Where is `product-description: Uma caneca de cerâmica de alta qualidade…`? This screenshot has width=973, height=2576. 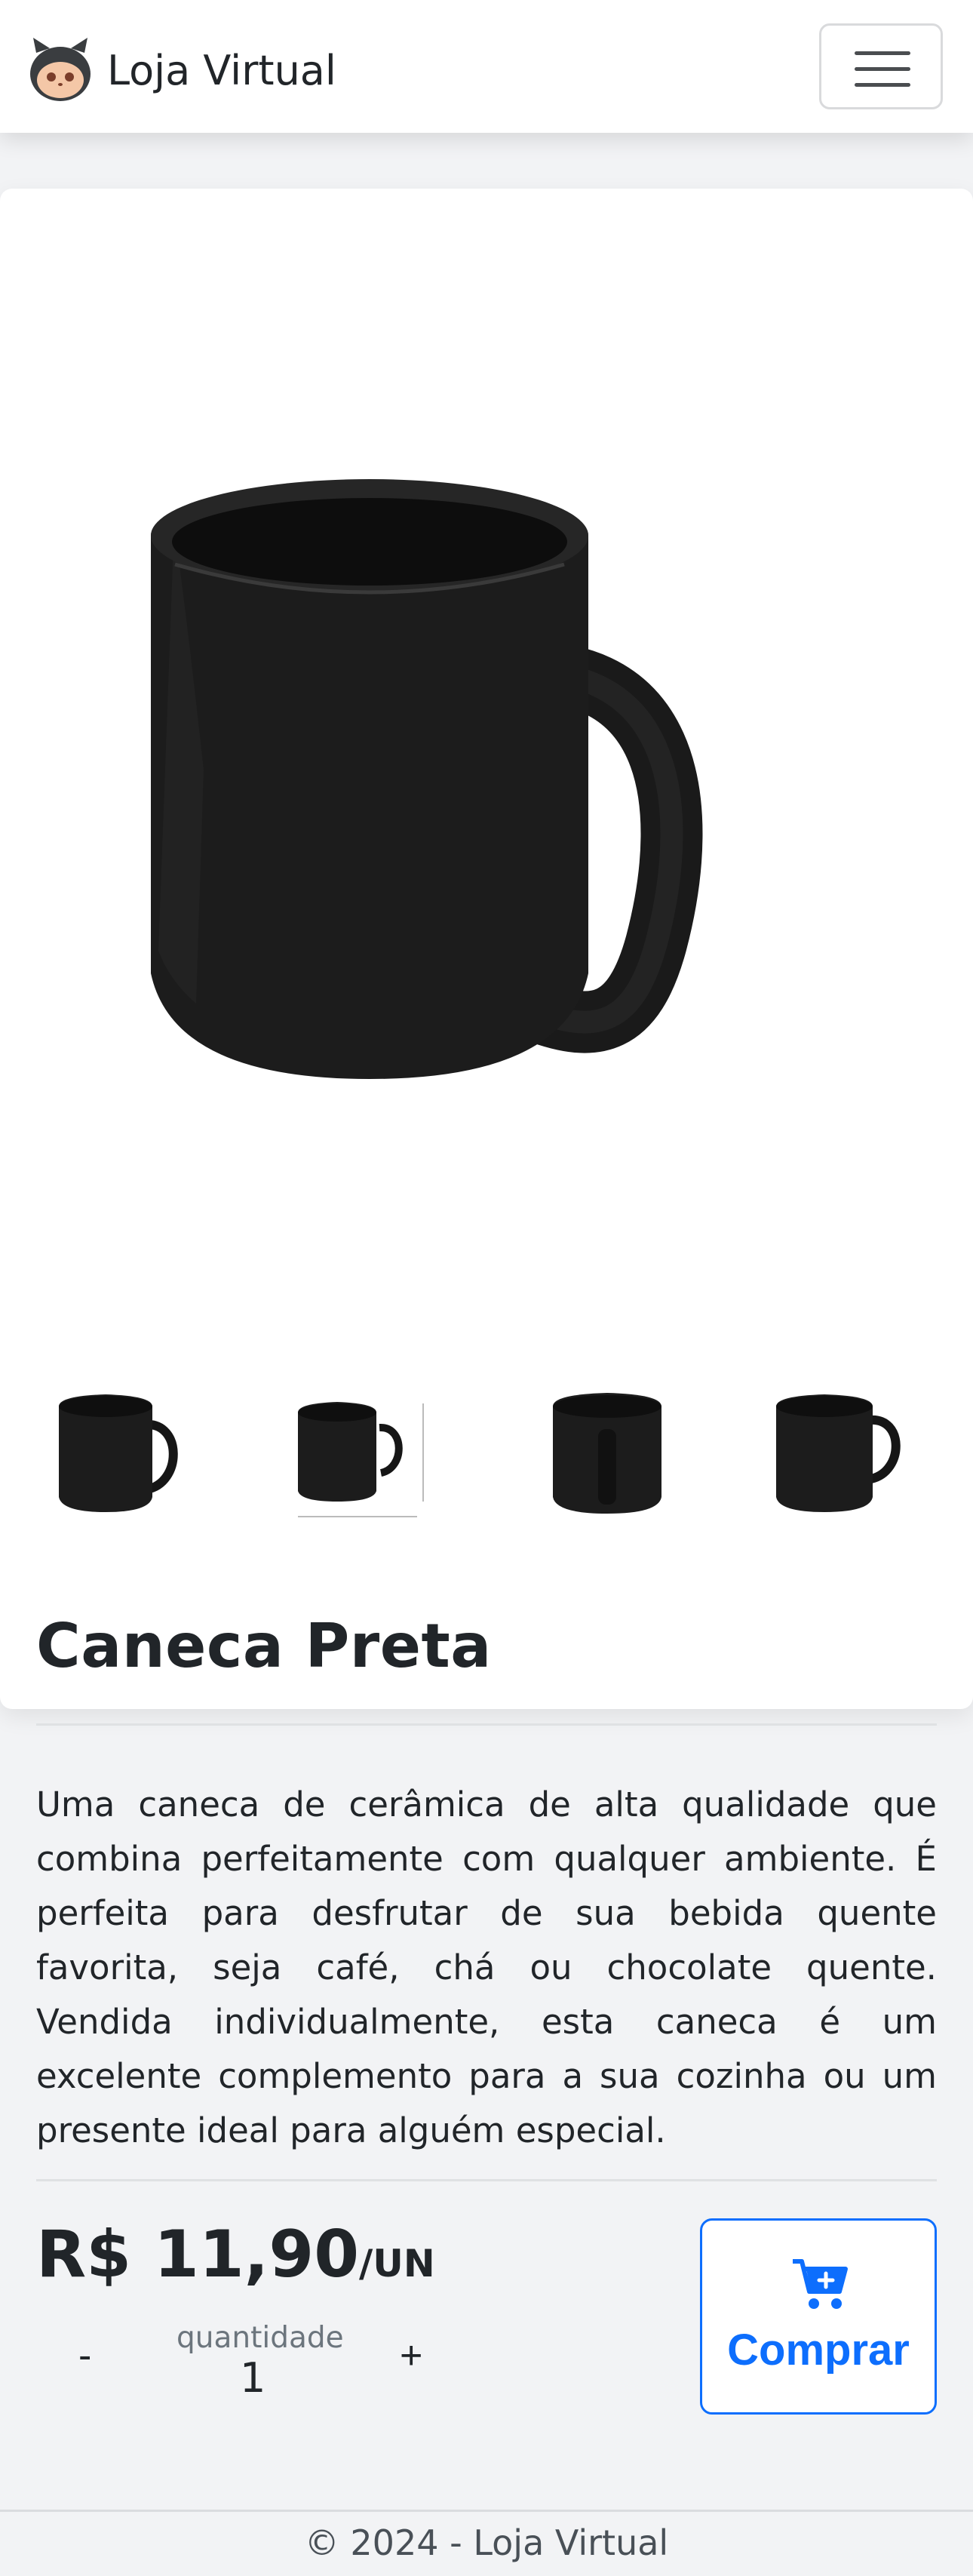
product-description: Uma caneca de cerâmica de alta qualidade… is located at coordinates (487, 1967).